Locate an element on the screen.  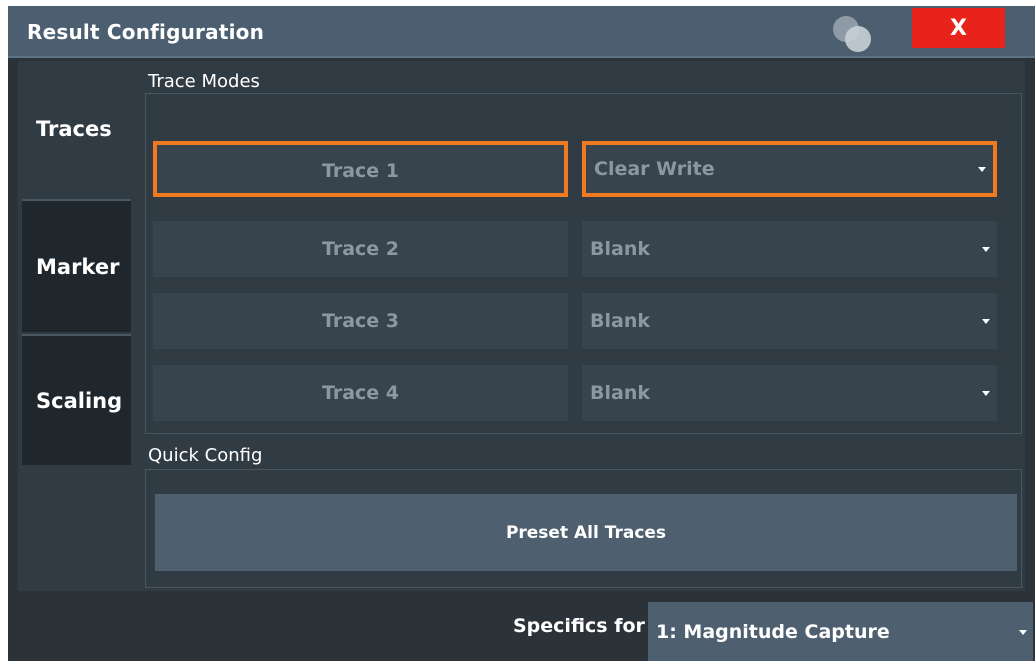
trace-1-button: Trace 1 is located at coordinates (360, 169).